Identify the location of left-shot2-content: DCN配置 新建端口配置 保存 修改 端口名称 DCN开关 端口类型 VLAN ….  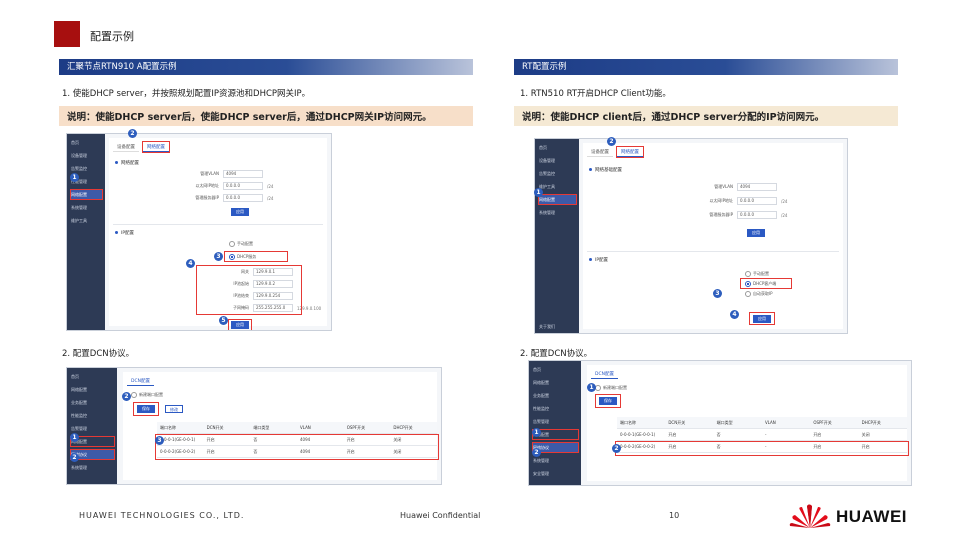
(281, 426).